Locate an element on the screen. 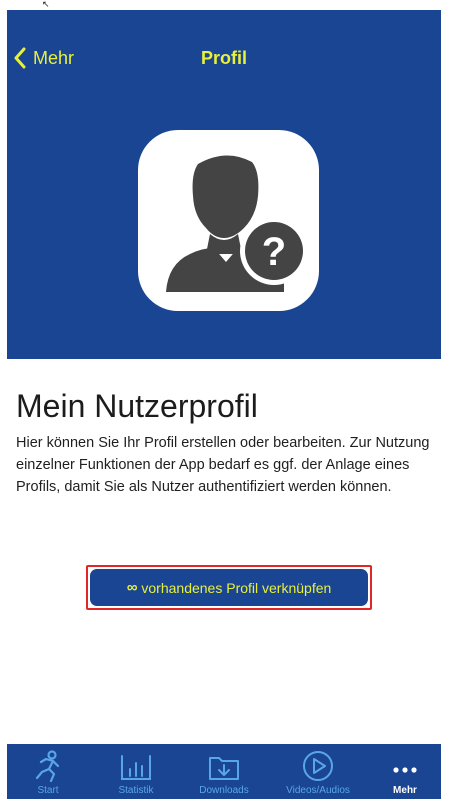 Image resolution: width=449 pixels, height=799 pixels. tab-label: Statistik is located at coordinates (136, 790).